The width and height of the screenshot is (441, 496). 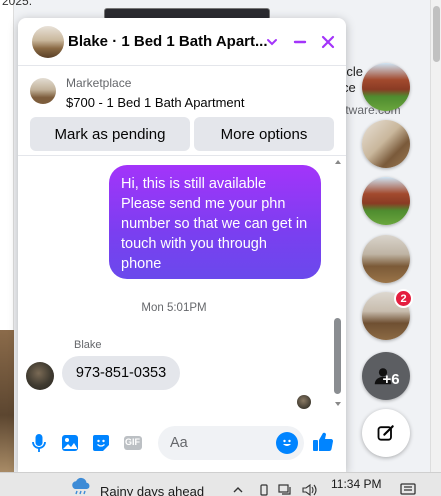 I want to click on sender-name: Blake, so click(x=88, y=345).